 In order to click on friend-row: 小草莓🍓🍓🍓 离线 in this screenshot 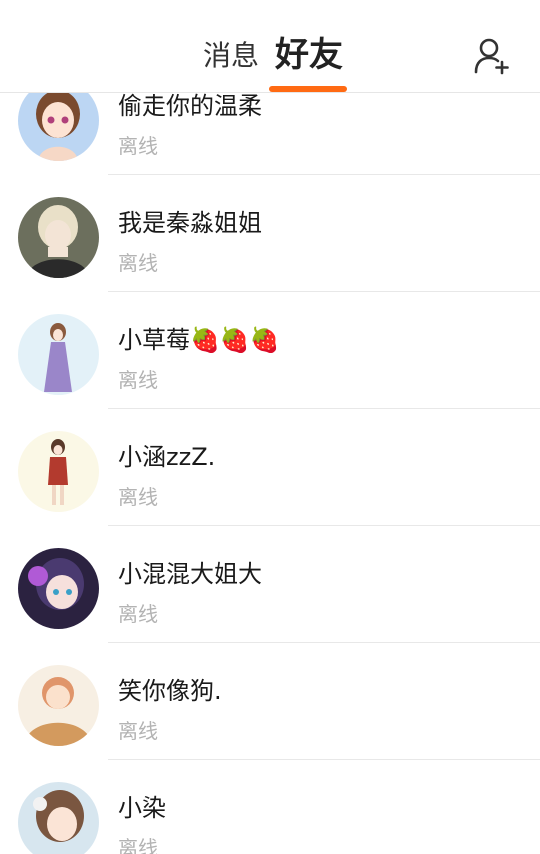, I will do `click(270, 350)`.